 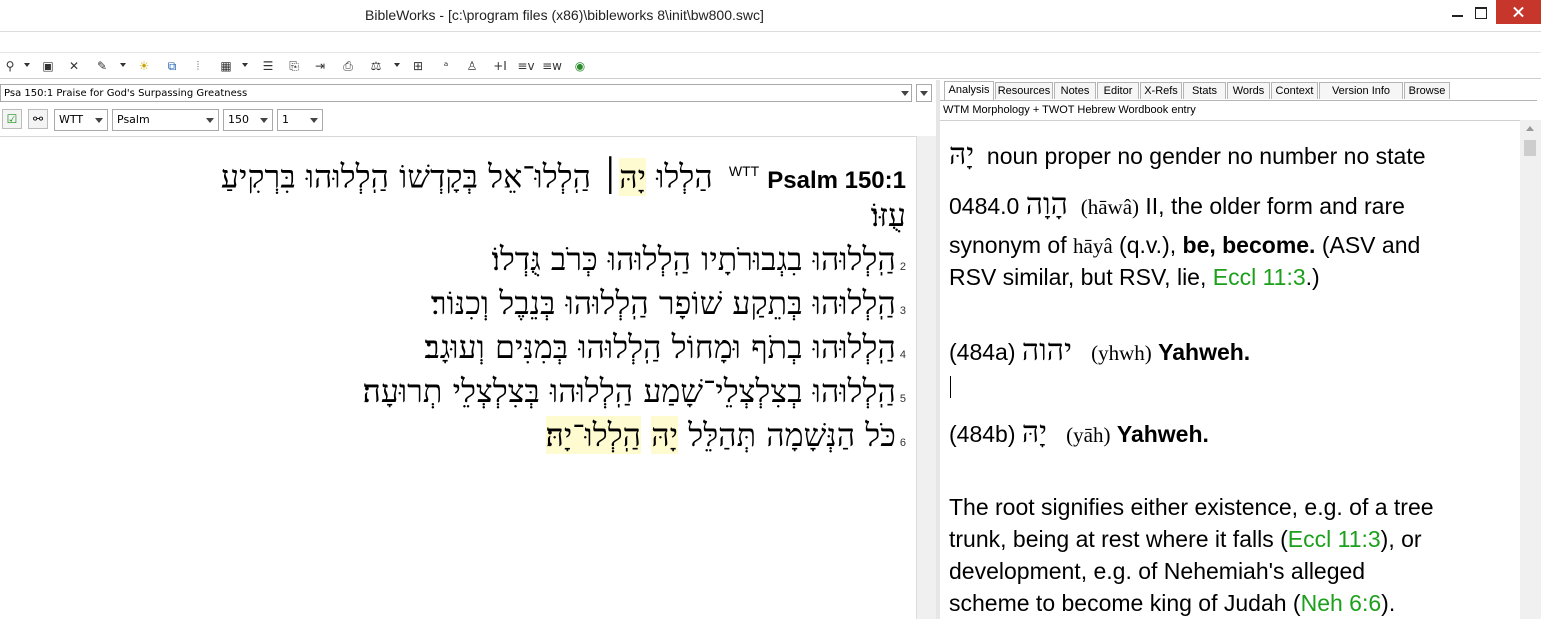 I want to click on highlighted-word: הַֽלְלוּ־יָהּ׃, so click(x=593, y=435).